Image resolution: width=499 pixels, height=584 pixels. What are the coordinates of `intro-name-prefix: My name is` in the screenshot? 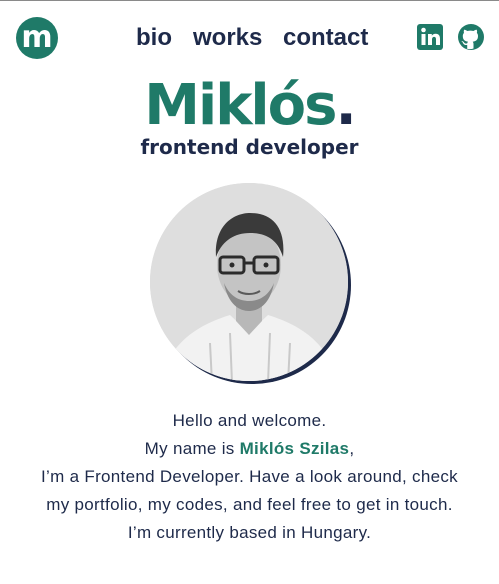 It's located at (192, 448).